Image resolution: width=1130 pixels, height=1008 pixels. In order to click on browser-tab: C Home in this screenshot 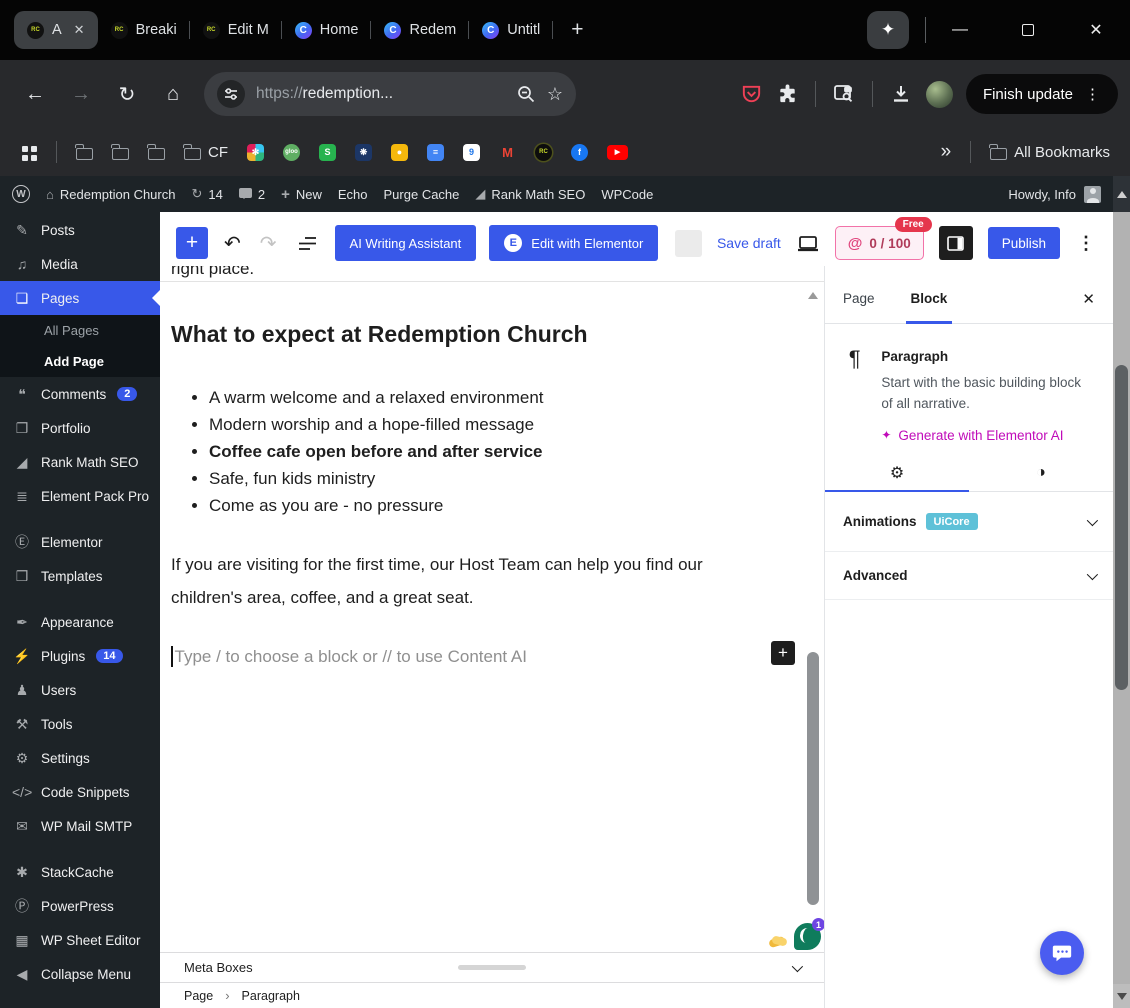, I will do `click(327, 30)`.